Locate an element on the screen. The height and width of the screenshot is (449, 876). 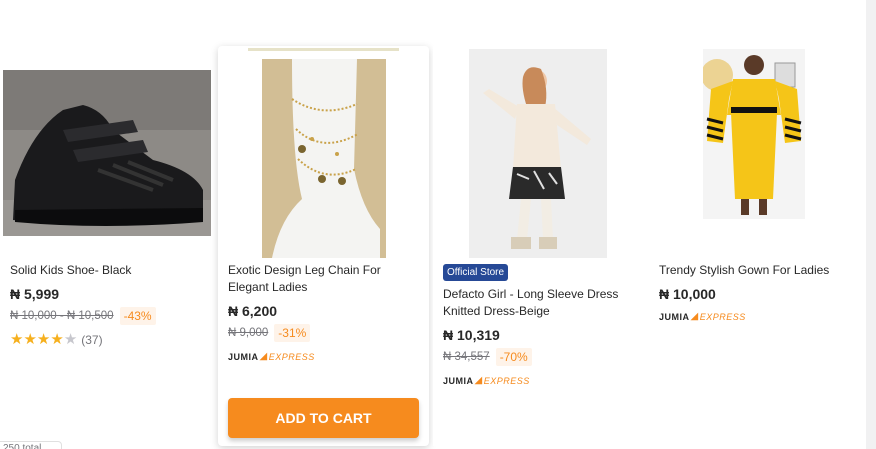
product-image-leg-chain is located at coordinates (323, 158).